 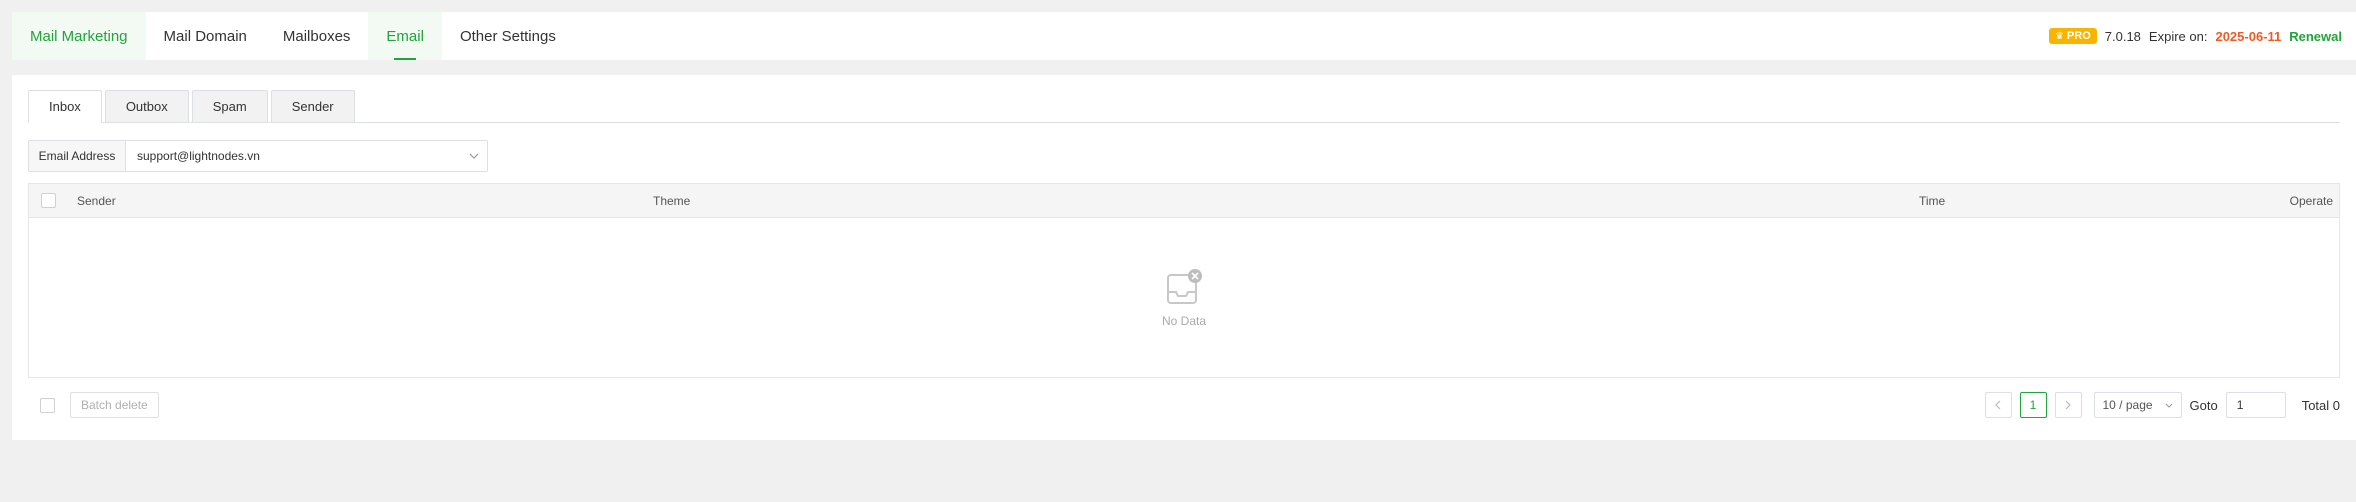 I want to click on column-theme: Theme, so click(x=671, y=201).